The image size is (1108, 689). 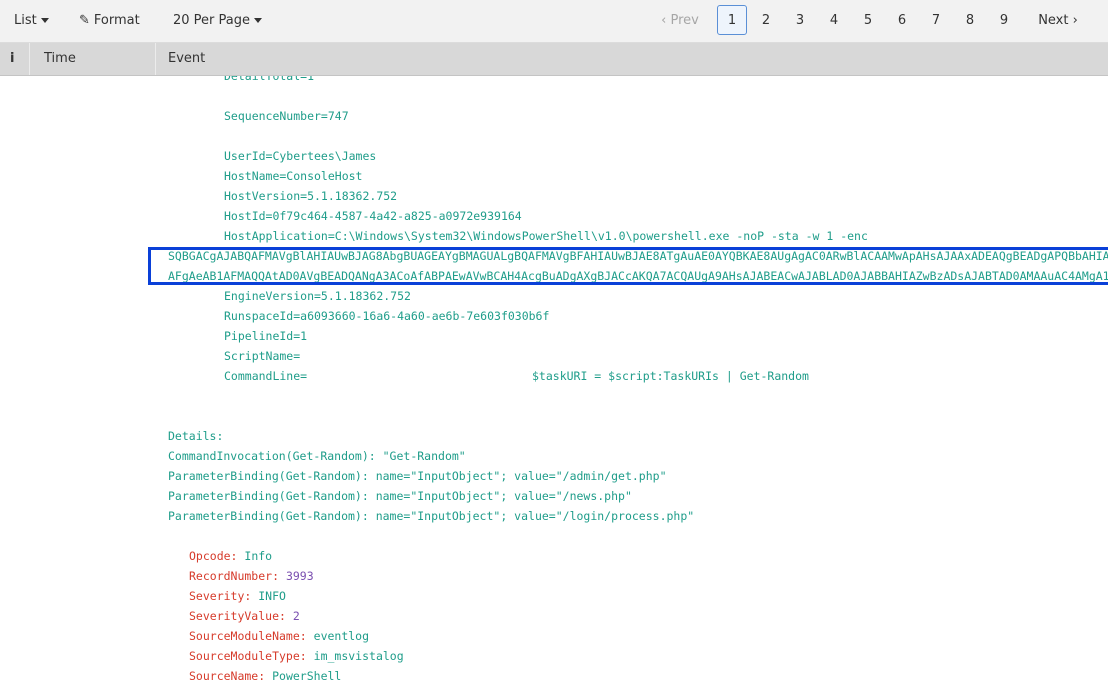 I want to click on severity-field: Severity: INFO, so click(x=237, y=596).